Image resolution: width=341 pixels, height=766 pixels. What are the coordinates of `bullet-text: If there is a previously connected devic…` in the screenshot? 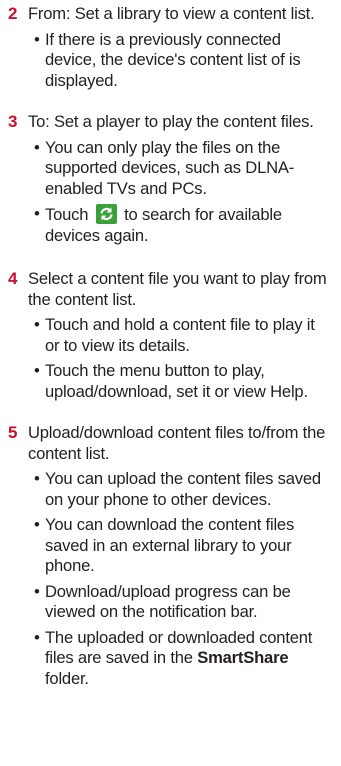 It's located at (173, 59).